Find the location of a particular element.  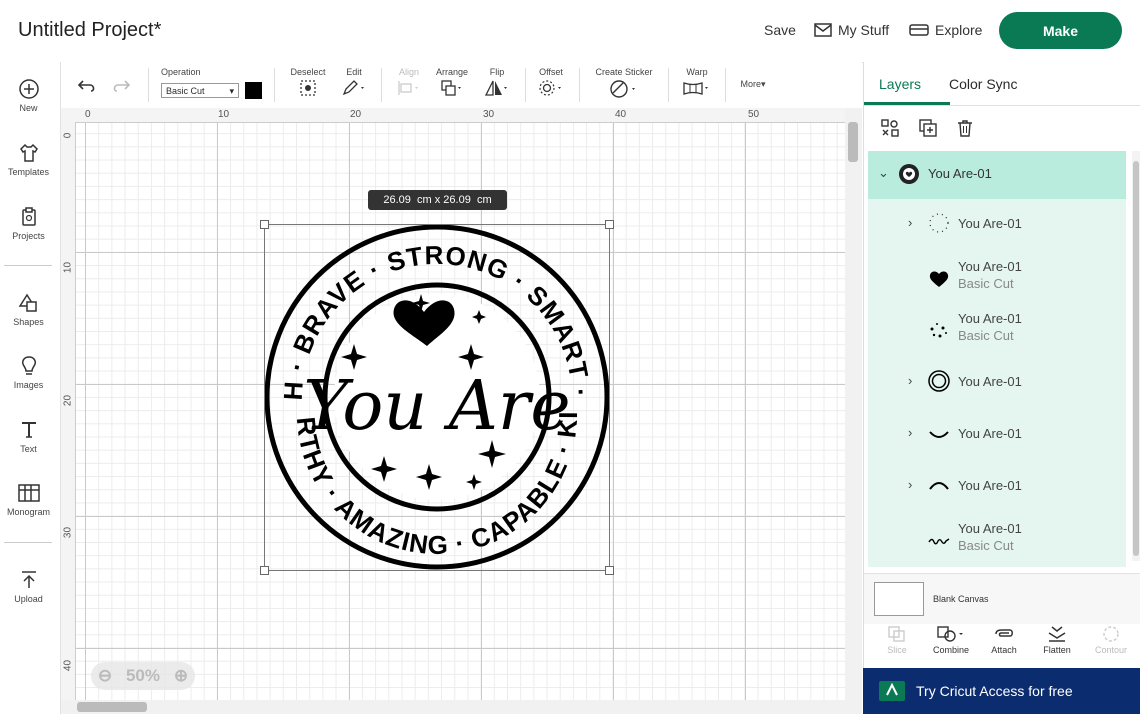

vertical-scrollbar is located at coordinates (853, 411).